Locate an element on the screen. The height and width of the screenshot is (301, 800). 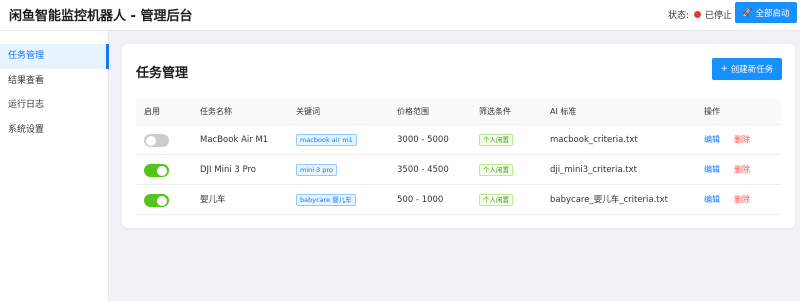
status-label: 状态: is located at coordinates (679, 16).